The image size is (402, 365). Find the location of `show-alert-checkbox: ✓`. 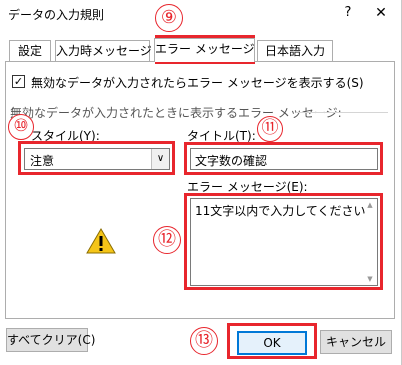

show-alert-checkbox: ✓ is located at coordinates (18, 81).